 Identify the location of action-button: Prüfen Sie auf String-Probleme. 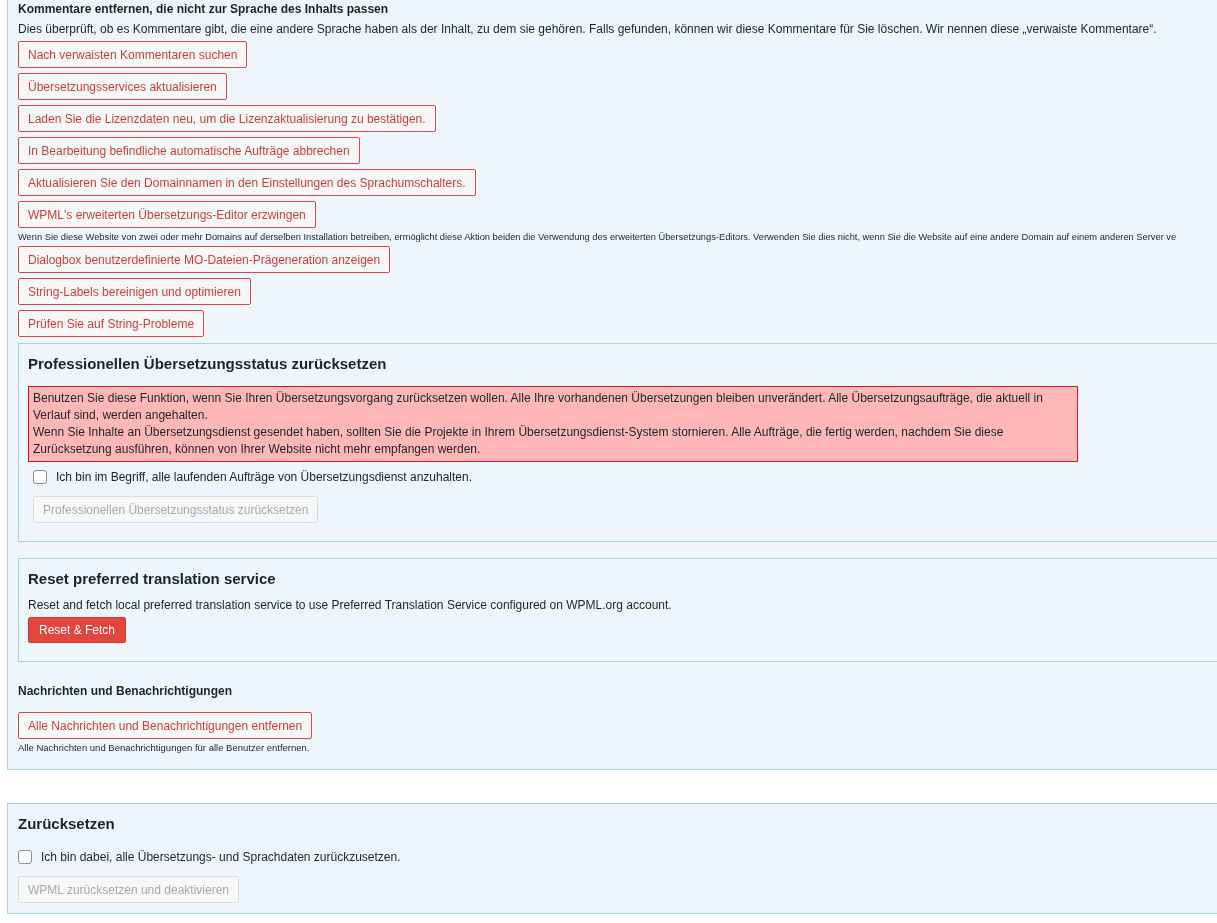
(111, 323).